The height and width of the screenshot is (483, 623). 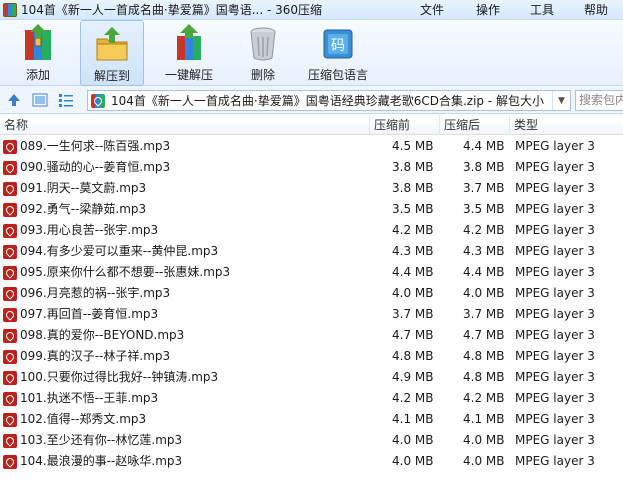 I want to click on file-compressed-size: 3.8 MB, so click(x=484, y=167).